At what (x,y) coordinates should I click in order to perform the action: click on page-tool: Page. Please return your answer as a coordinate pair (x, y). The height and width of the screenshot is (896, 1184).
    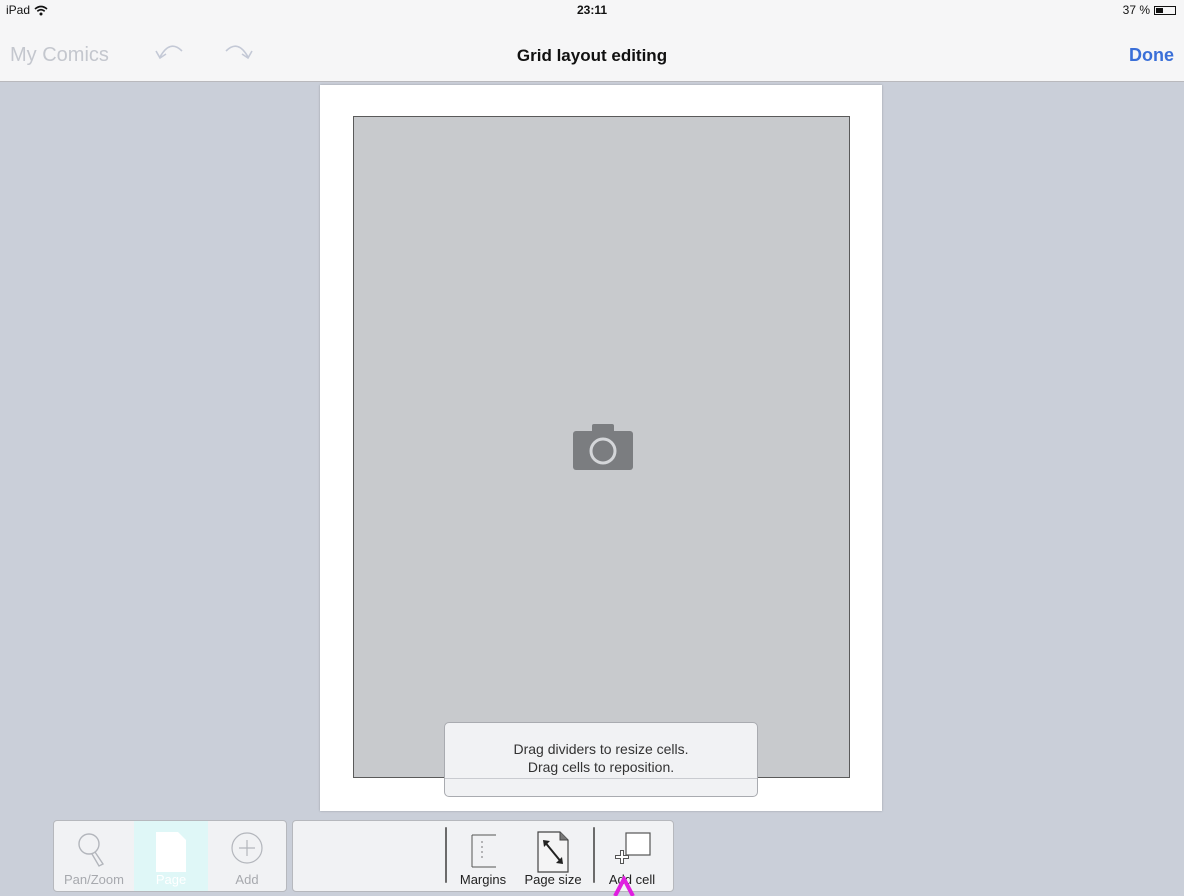
    Looking at the image, I should click on (171, 856).